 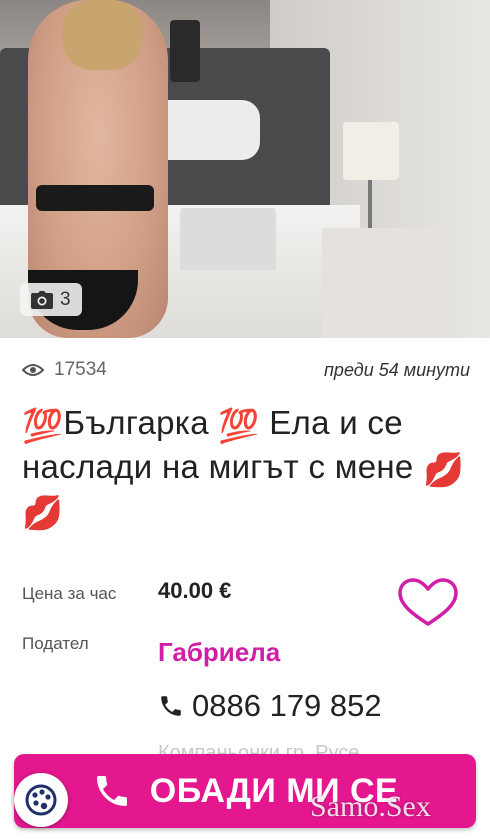 What do you see at coordinates (95, 198) in the screenshot?
I see `photo-top` at bounding box center [95, 198].